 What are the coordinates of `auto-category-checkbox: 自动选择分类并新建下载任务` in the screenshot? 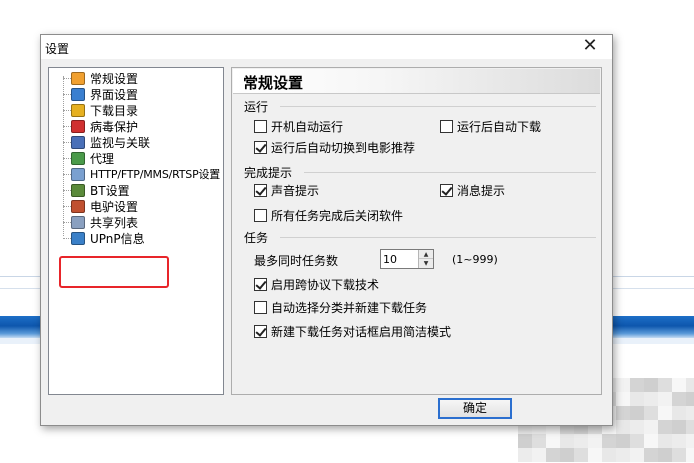 It's located at (340, 307).